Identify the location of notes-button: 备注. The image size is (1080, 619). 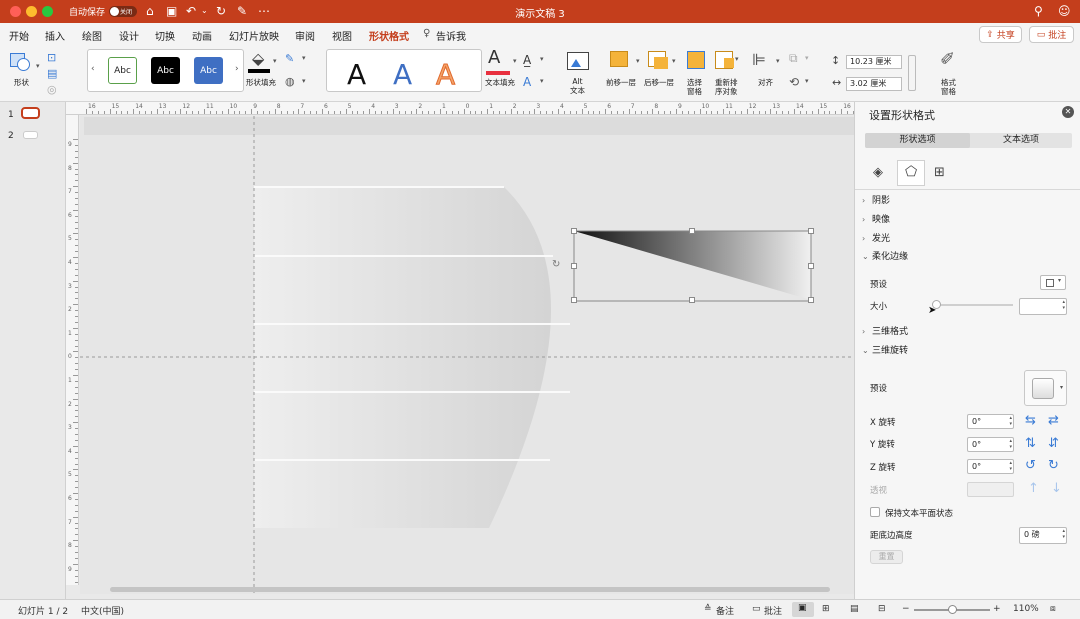
(725, 610).